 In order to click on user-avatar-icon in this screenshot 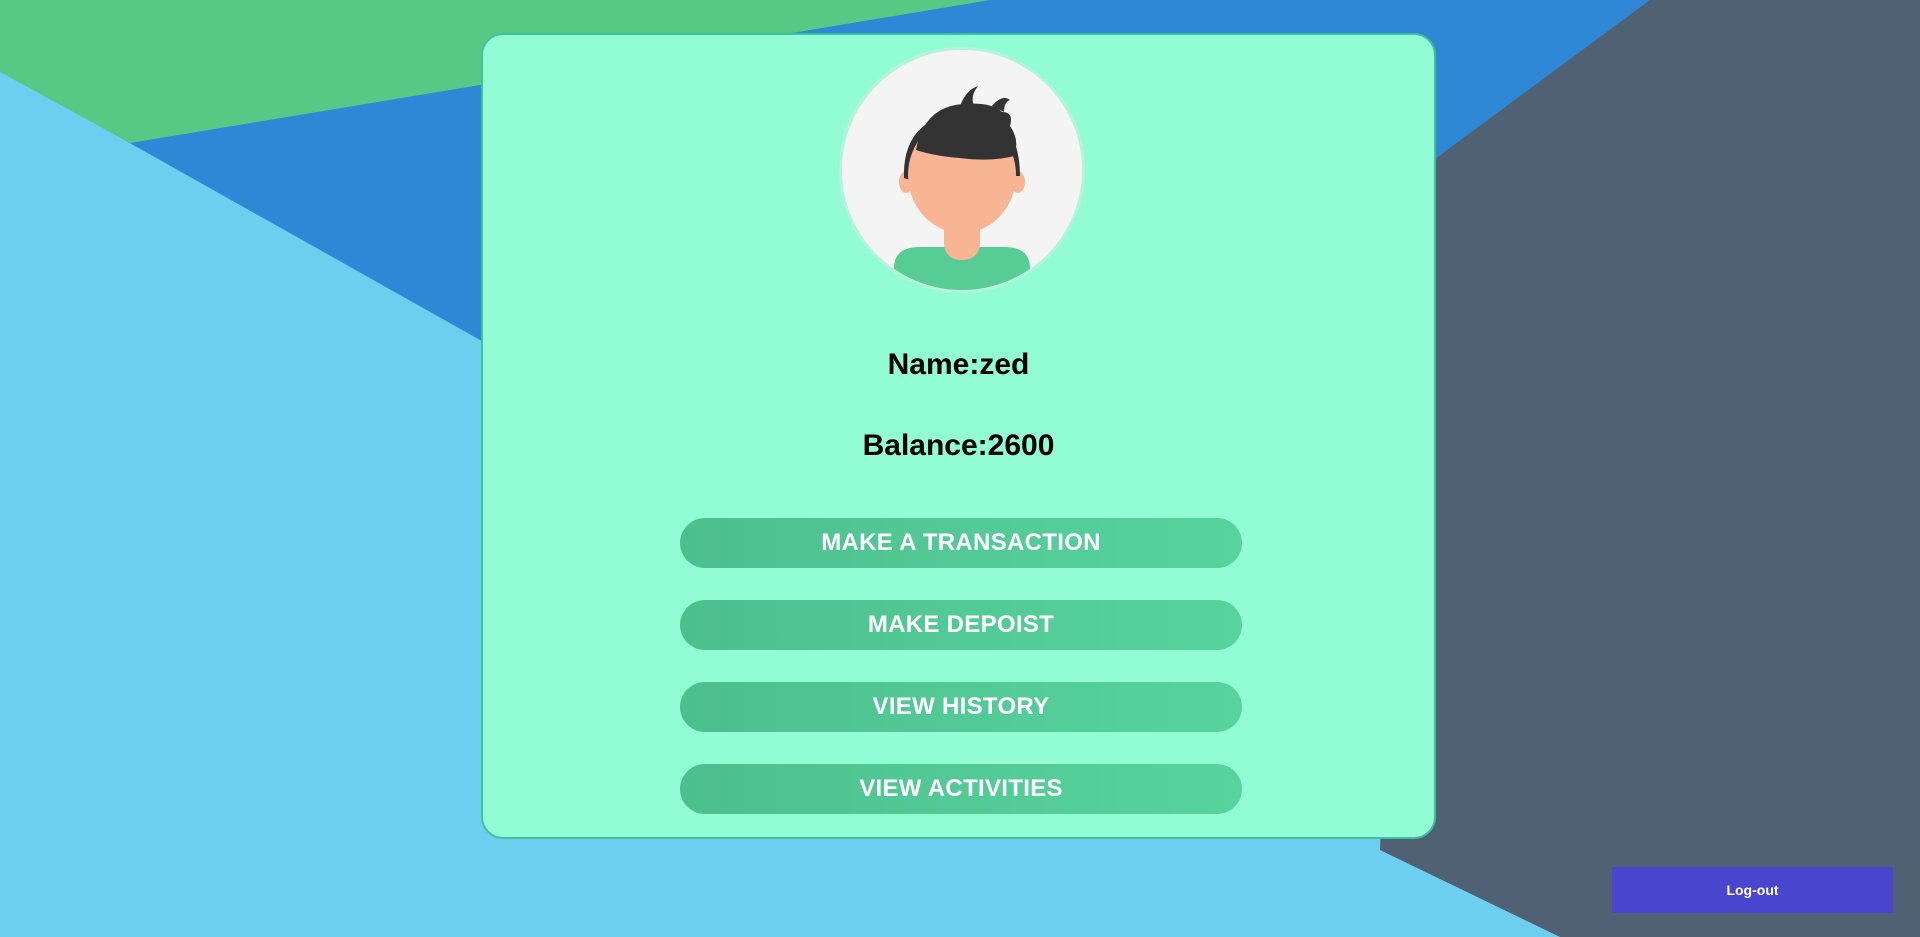, I will do `click(962, 170)`.